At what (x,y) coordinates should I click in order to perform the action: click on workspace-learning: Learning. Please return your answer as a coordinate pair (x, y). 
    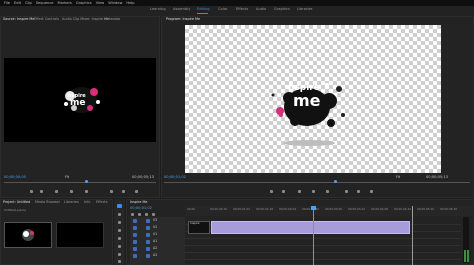
    Looking at the image, I should click on (158, 9).